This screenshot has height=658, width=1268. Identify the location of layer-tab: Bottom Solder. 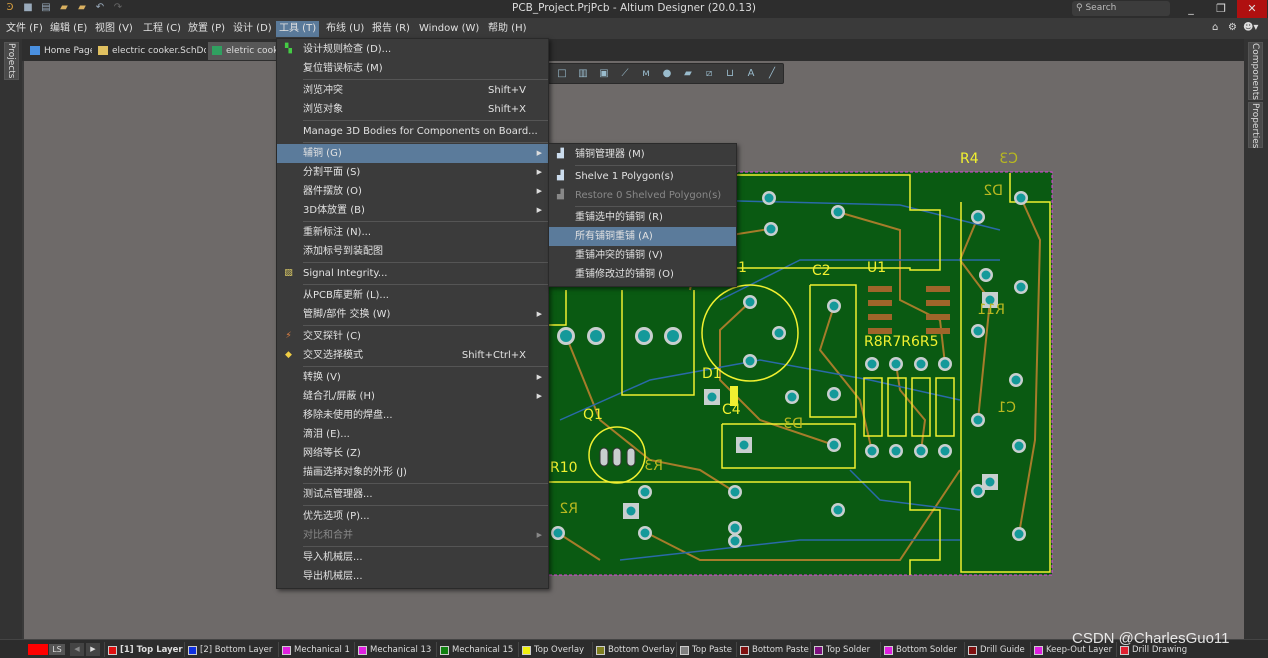
(919, 650).